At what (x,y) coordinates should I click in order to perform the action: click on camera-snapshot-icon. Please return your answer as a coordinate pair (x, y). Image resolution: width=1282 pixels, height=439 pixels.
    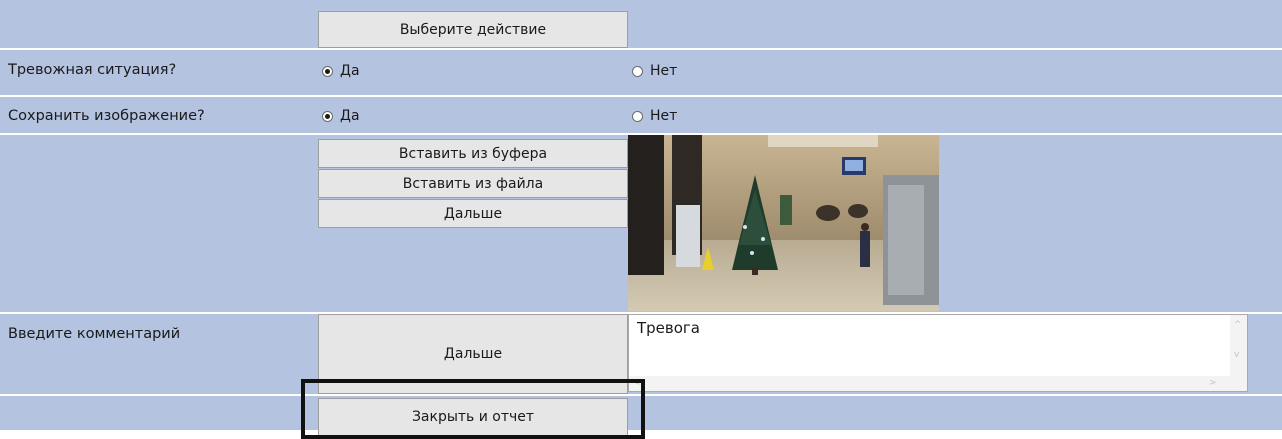
    Looking at the image, I should click on (783, 223).